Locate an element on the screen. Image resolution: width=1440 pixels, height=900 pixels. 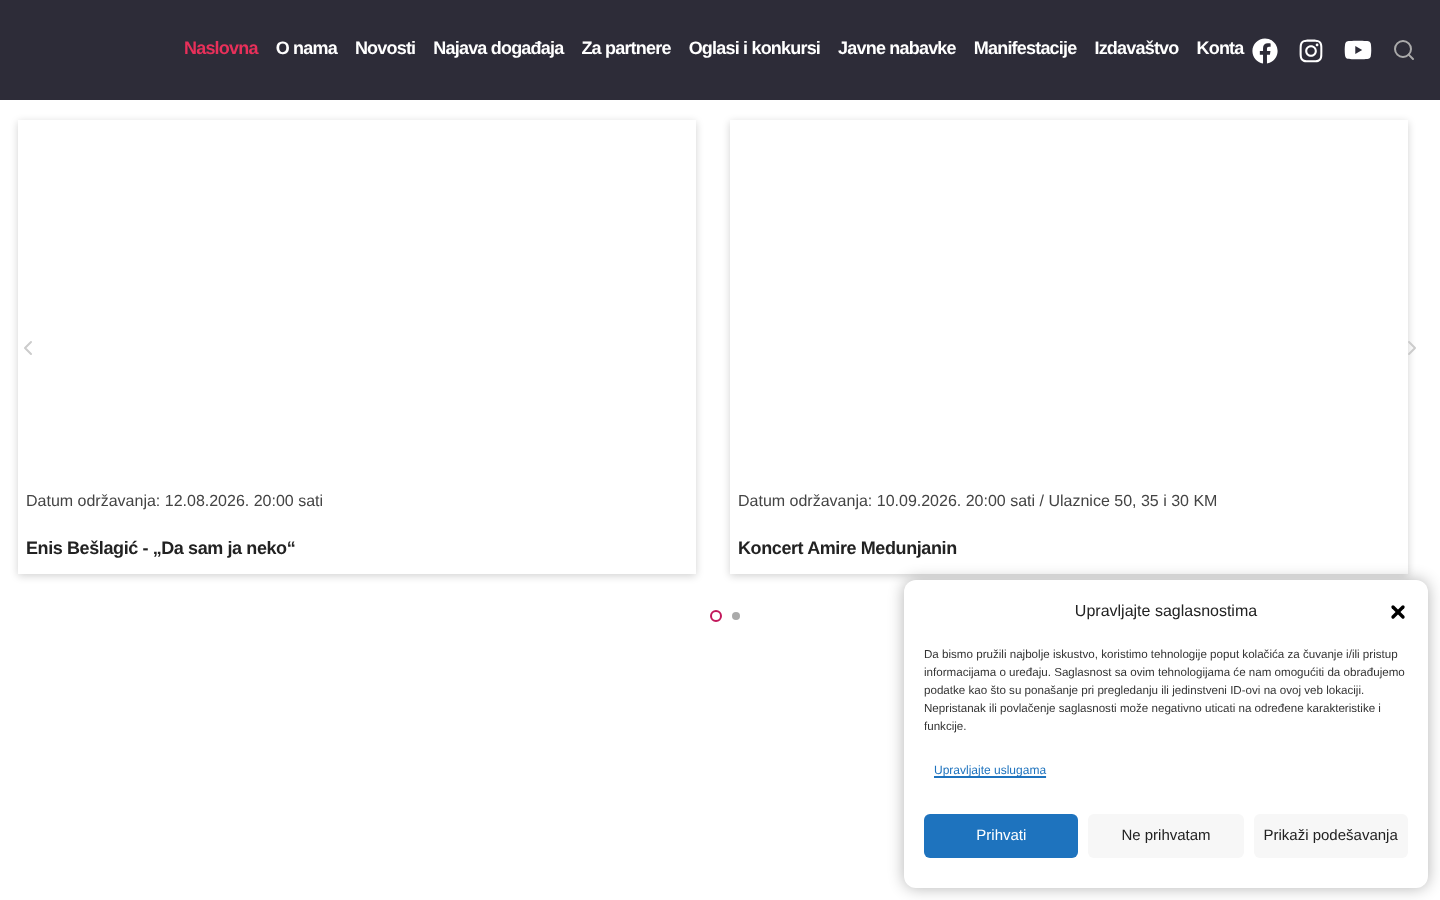
event-date: Datum održavanja: 10.09.2026. 20:00 sati / Ulaznice 50, 35 i 30 KM is located at coordinates (979, 501).